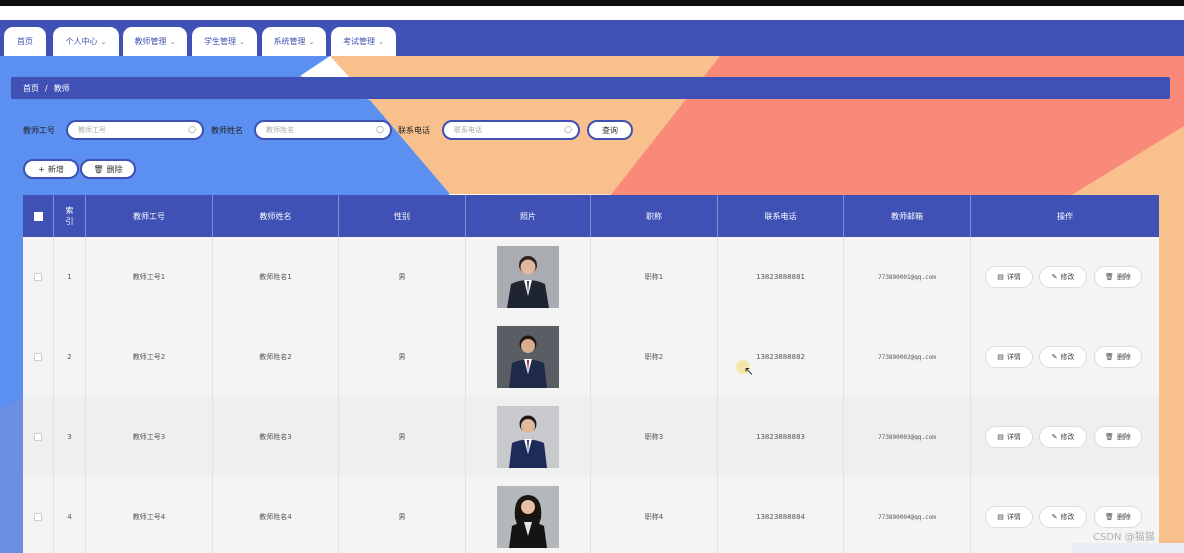 The width and height of the screenshot is (1184, 553). I want to click on nav-tab-exam-mgmt: 考试管理 ⌄, so click(363, 41).